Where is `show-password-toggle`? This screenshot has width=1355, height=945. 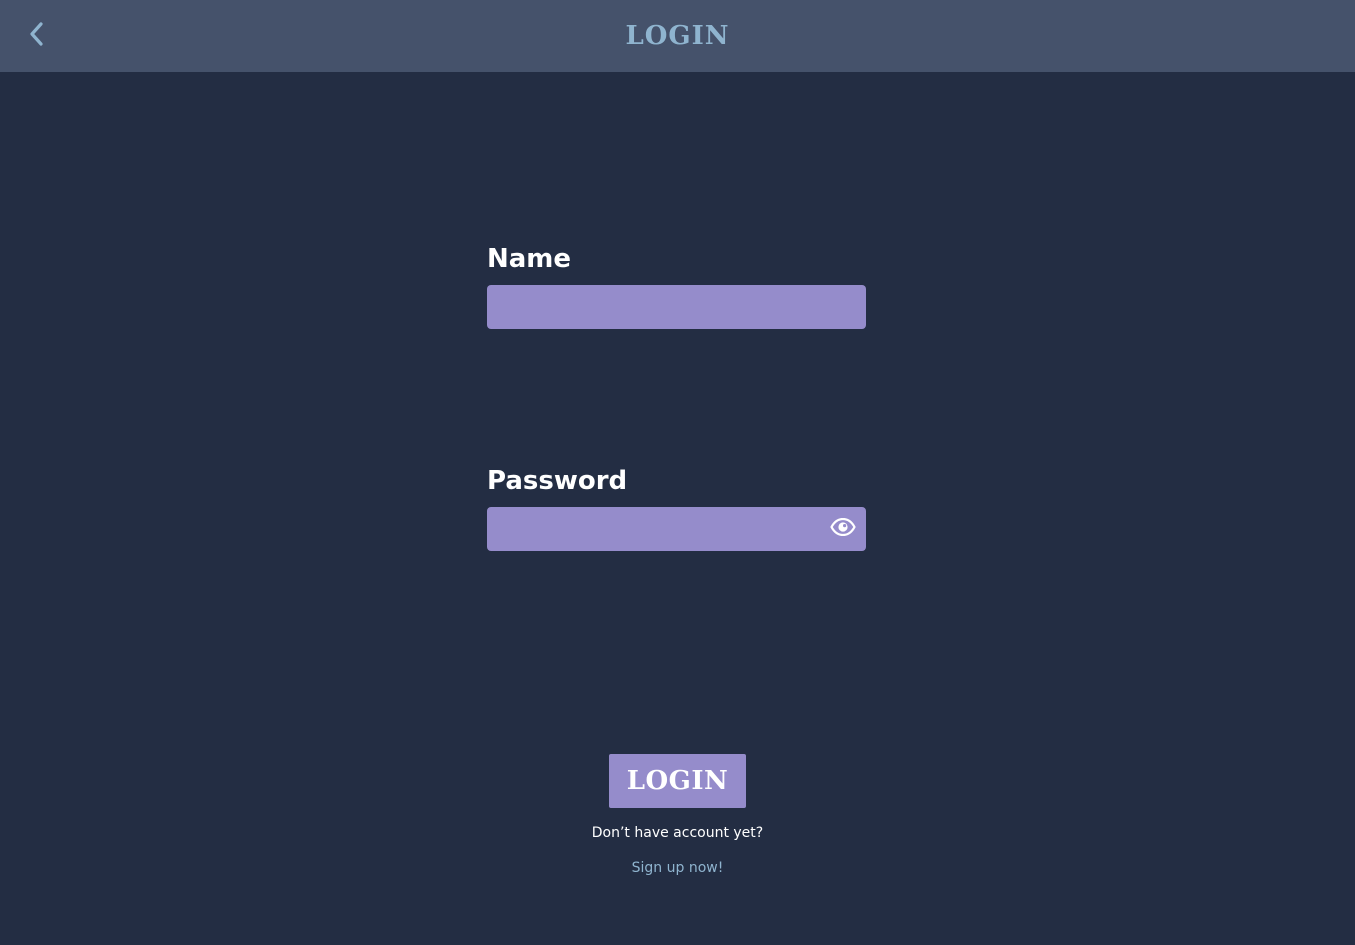
show-password-toggle is located at coordinates (843, 529).